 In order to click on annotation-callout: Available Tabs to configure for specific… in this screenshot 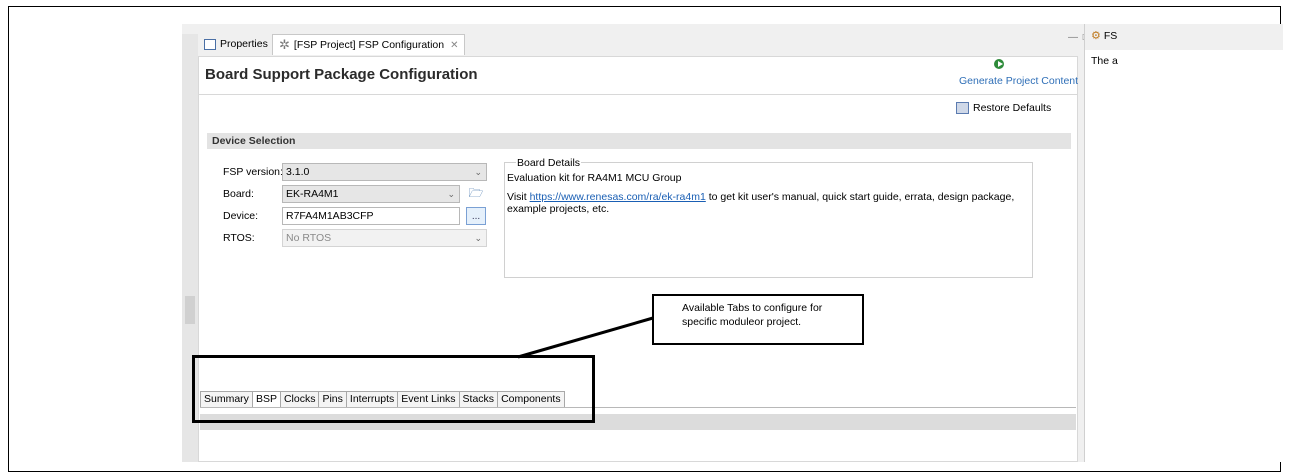, I will do `click(758, 319)`.